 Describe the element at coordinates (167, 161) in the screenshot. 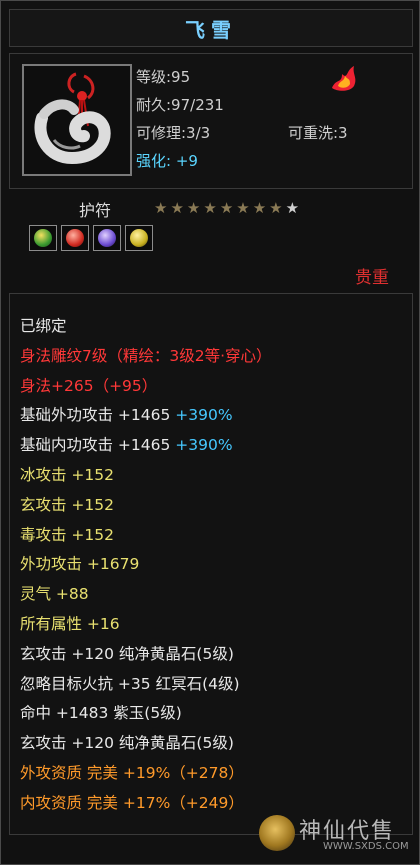

I see `item-enhance: 强化: +9` at that location.